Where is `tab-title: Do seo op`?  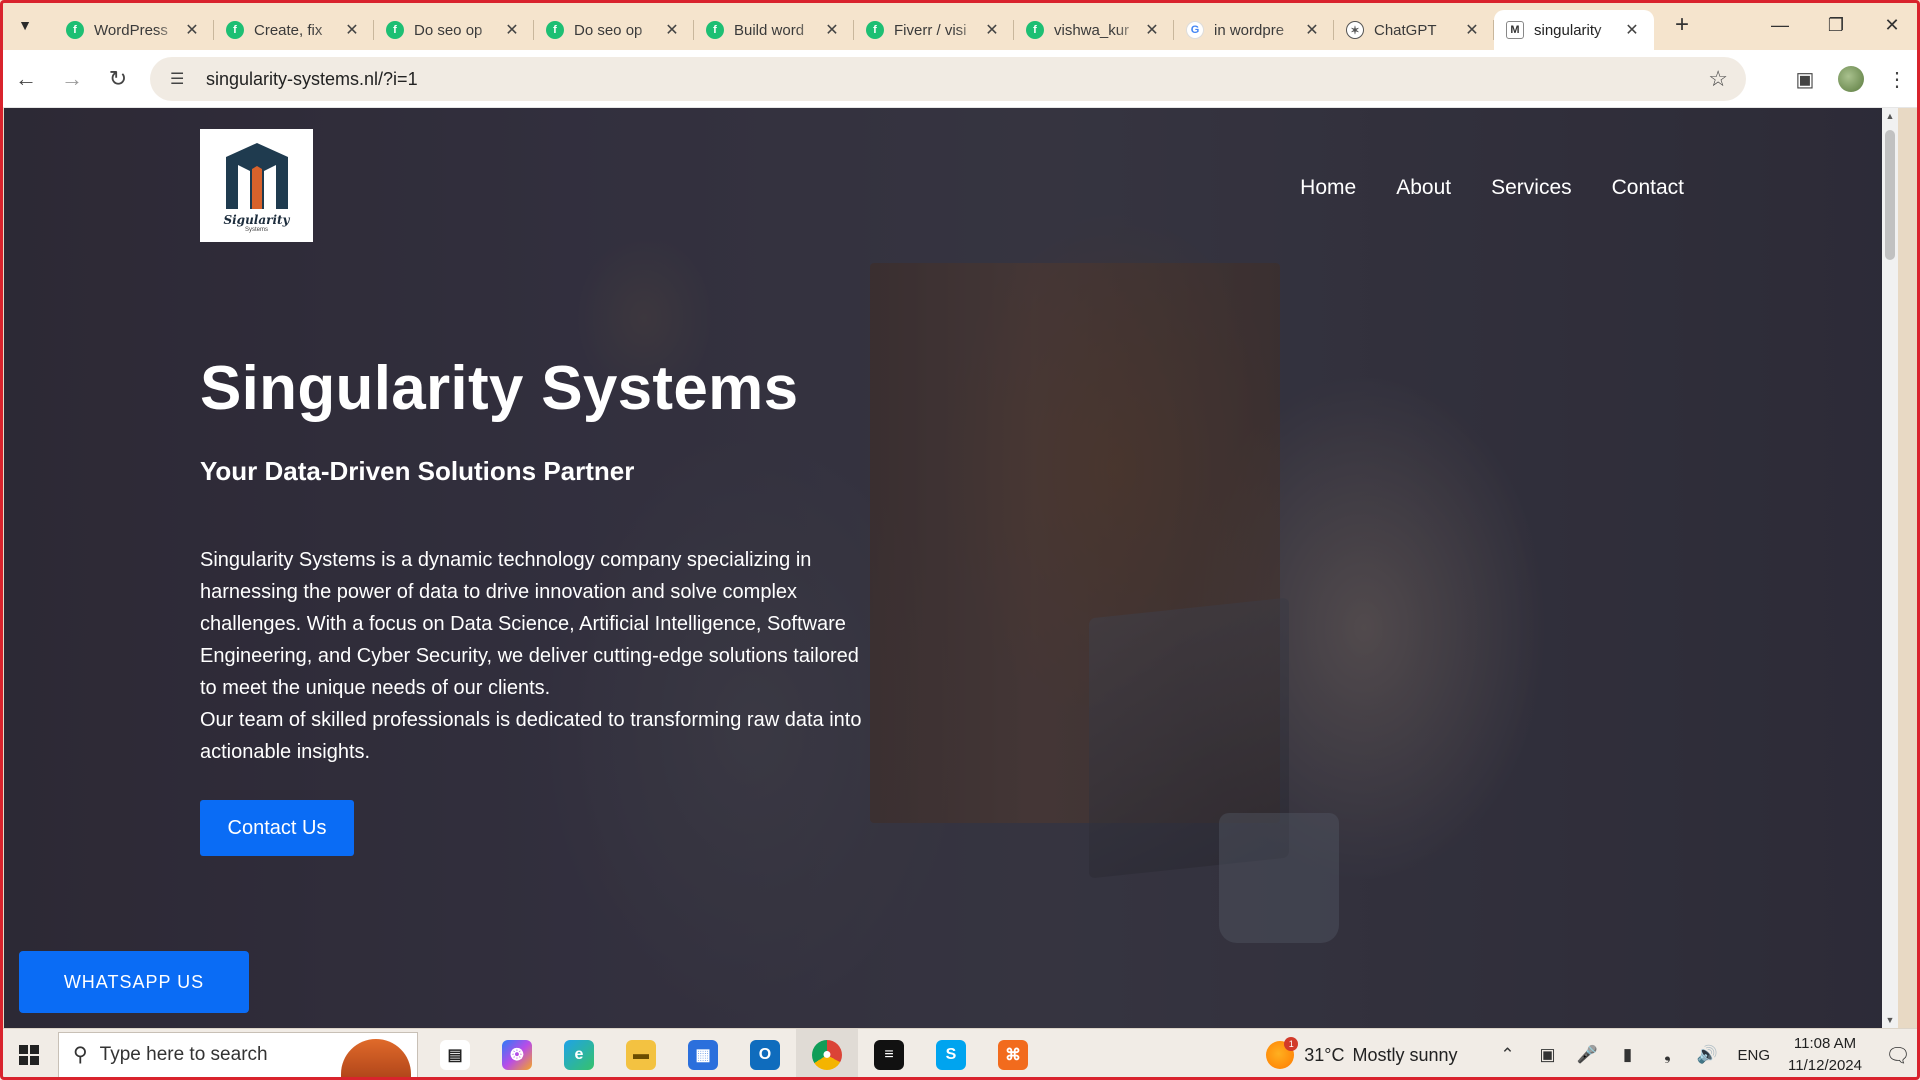 tab-title: Do seo op is located at coordinates (608, 30).